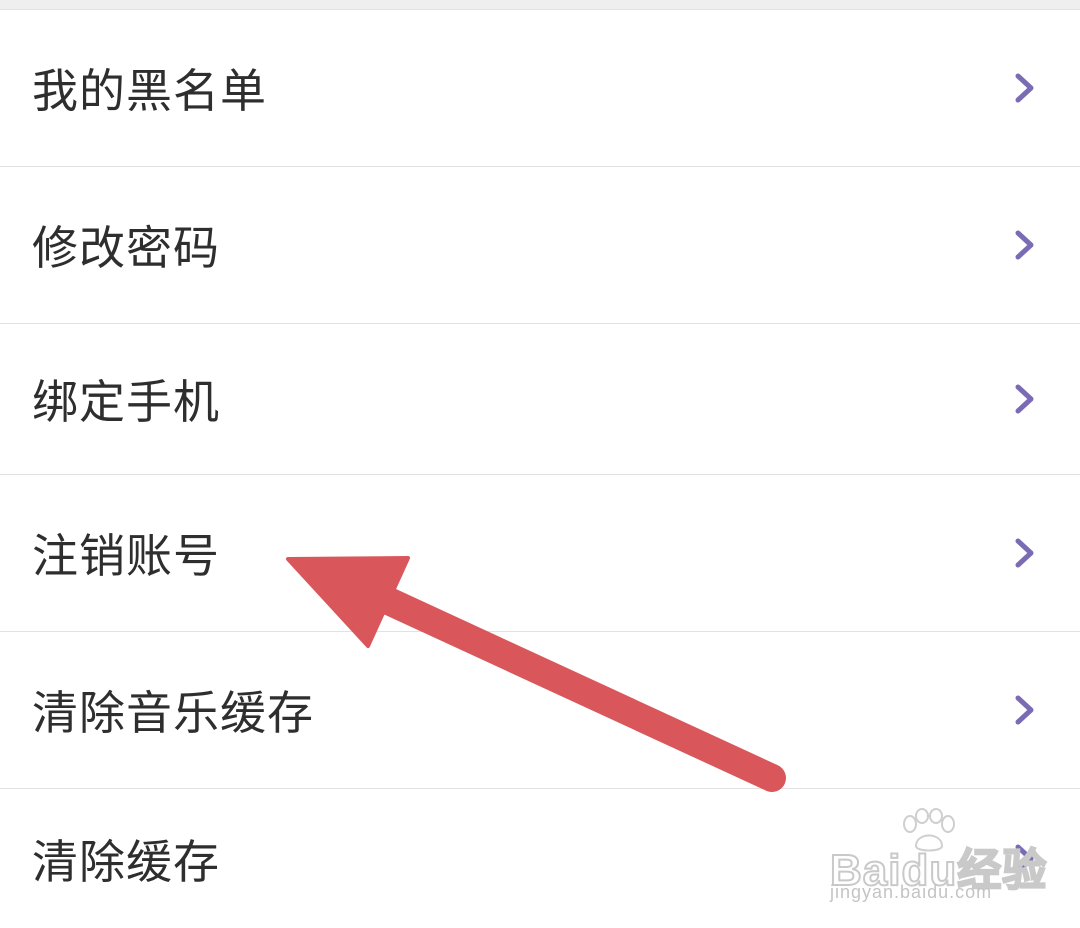  What do you see at coordinates (126, 248) in the screenshot?
I see `settings-item-label: 修改密码` at bounding box center [126, 248].